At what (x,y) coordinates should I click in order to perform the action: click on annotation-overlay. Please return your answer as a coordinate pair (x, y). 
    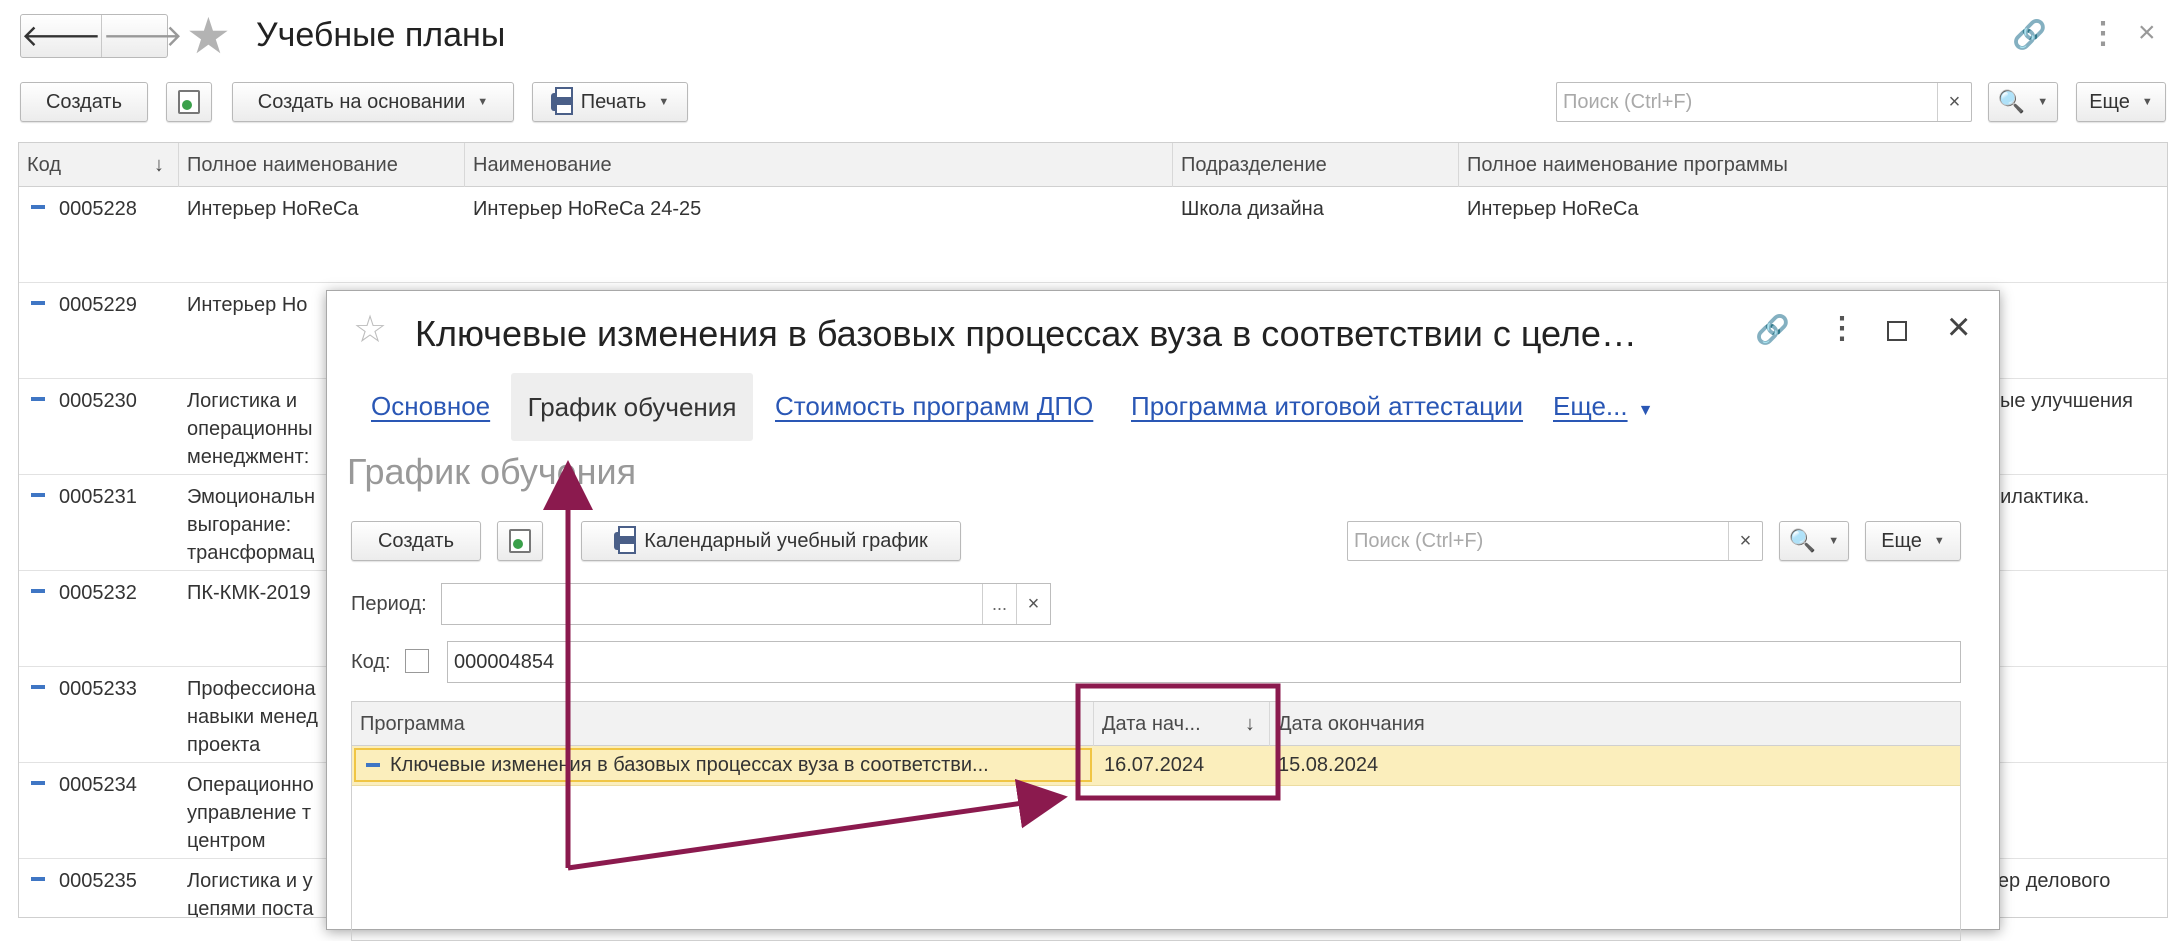
    Looking at the image, I should click on (912, 665).